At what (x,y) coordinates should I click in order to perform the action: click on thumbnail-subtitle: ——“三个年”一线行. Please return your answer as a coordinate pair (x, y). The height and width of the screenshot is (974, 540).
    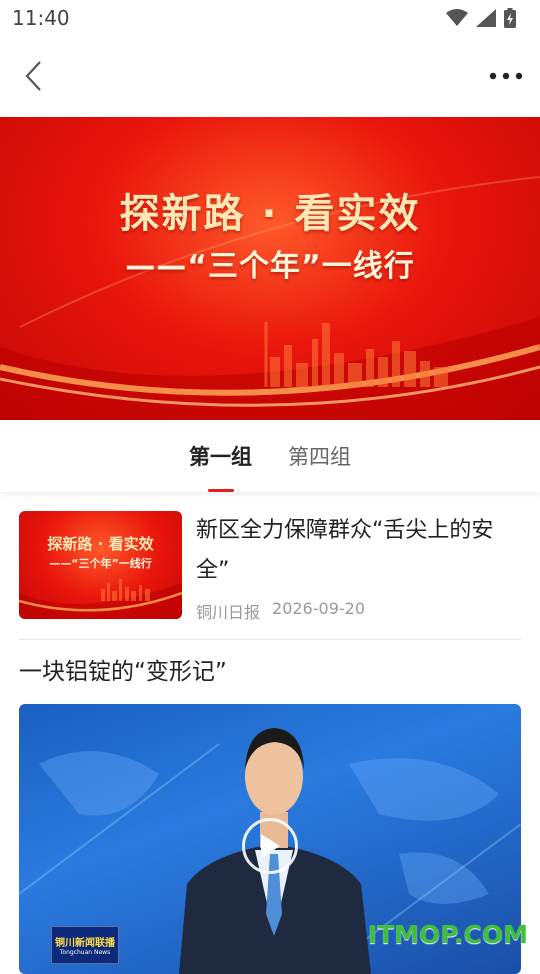
    Looking at the image, I should click on (100, 563).